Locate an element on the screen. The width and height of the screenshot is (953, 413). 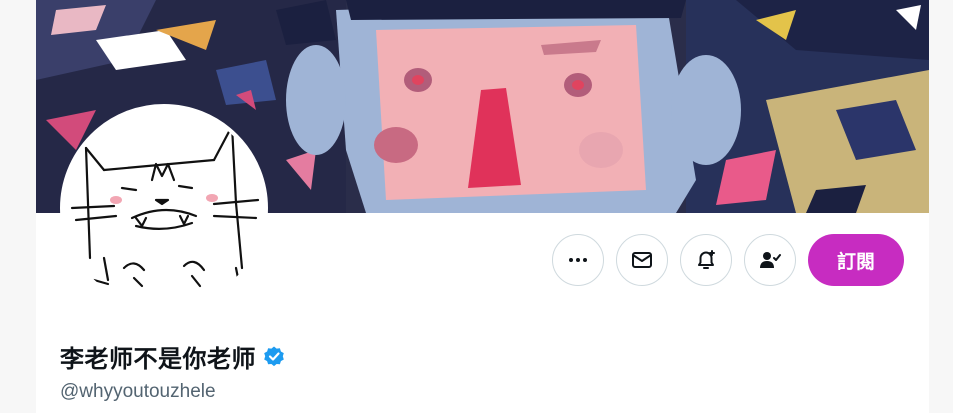
envelope-icon is located at coordinates (642, 260).